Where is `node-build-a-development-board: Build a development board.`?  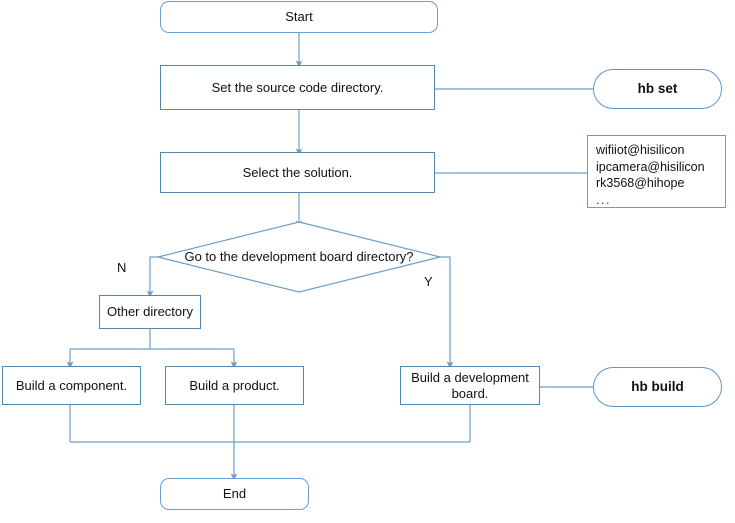
node-build-a-development-board: Build a development board. is located at coordinates (470, 385).